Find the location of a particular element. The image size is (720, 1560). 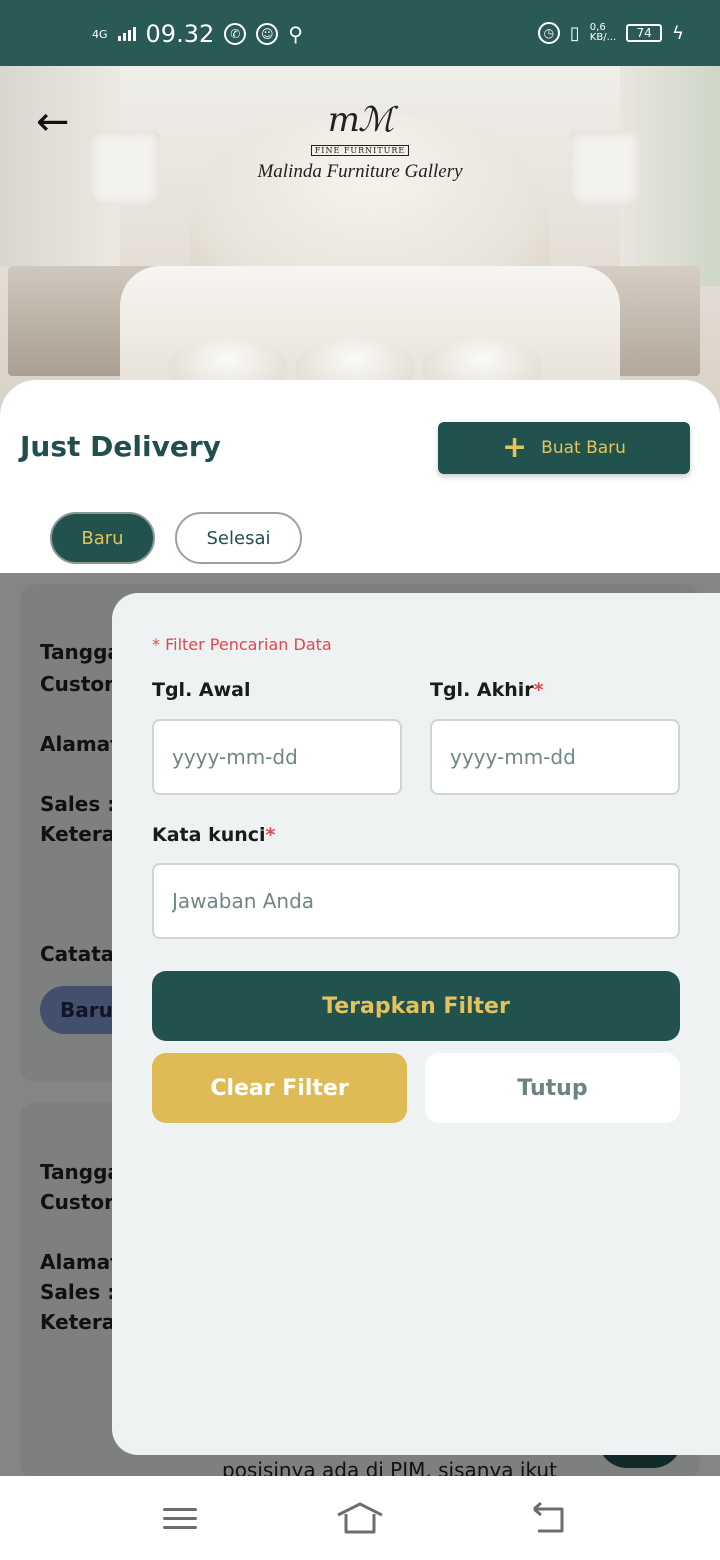

end-date-label: Tgl. Akhir* is located at coordinates (487, 690).